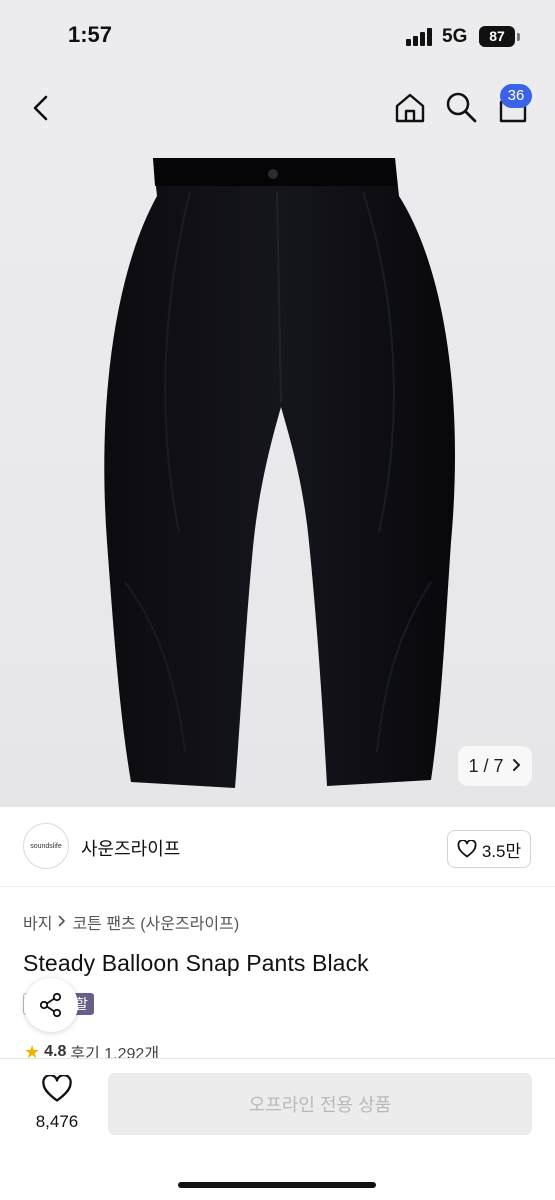 This screenshot has width=555, height=1200. I want to click on offline-only-button: 오프라인 전용 상품, so click(320, 1104).